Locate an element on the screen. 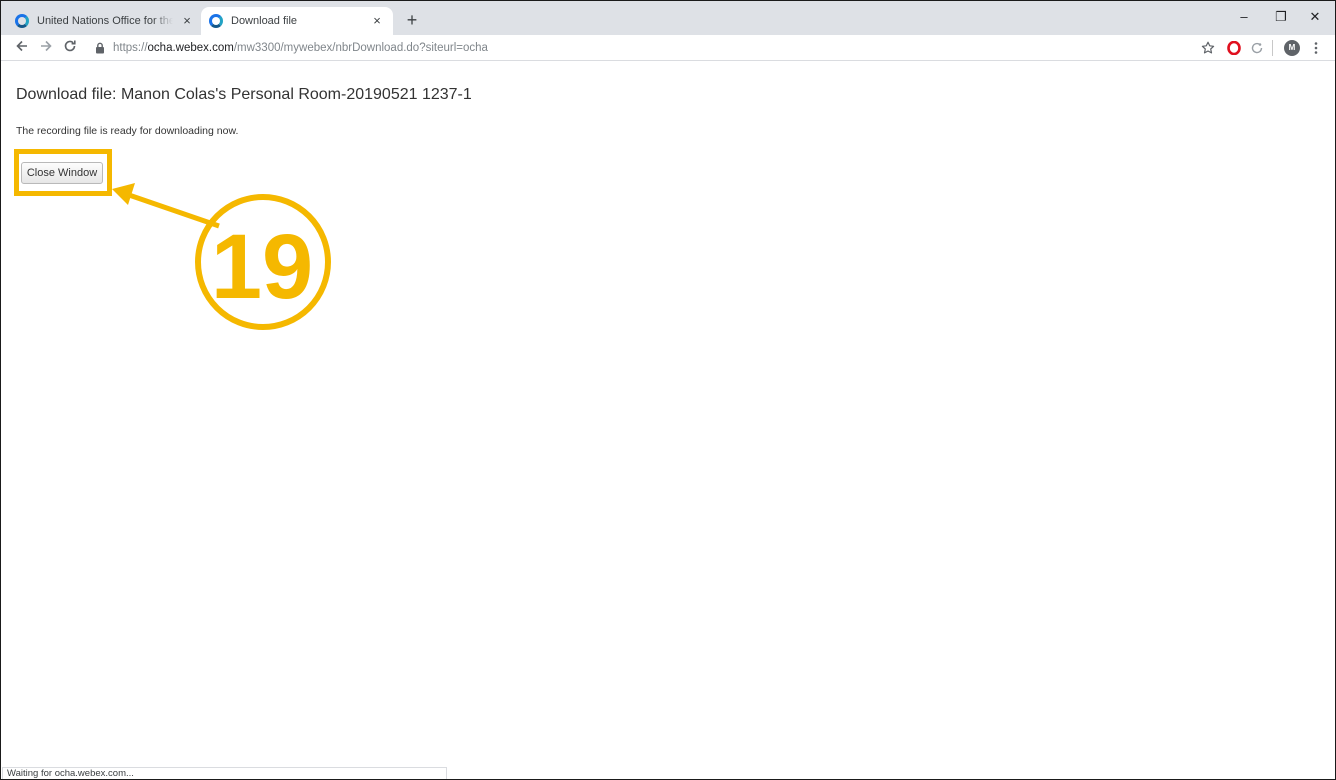 The image size is (1336, 780). extension-button is located at coordinates (1257, 48).